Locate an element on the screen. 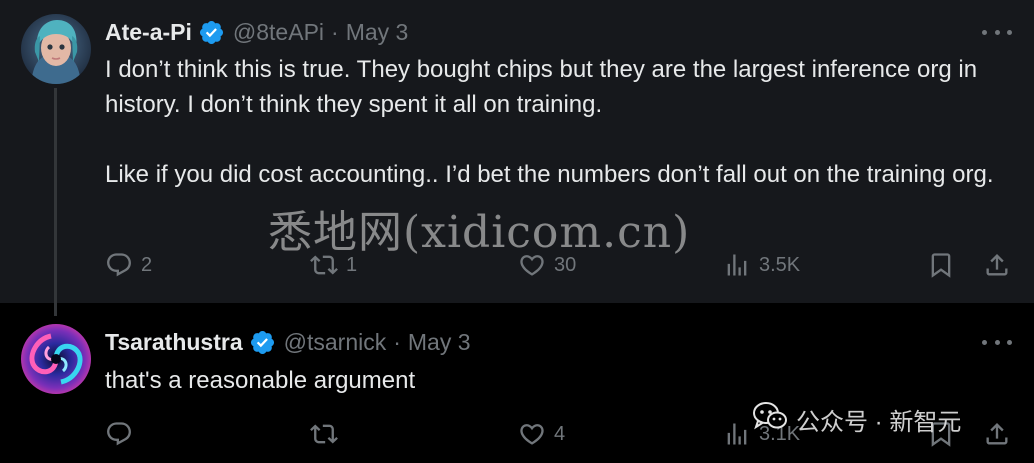 This screenshot has height=463, width=1034. thread-connector-line is located at coordinates (55, 202).